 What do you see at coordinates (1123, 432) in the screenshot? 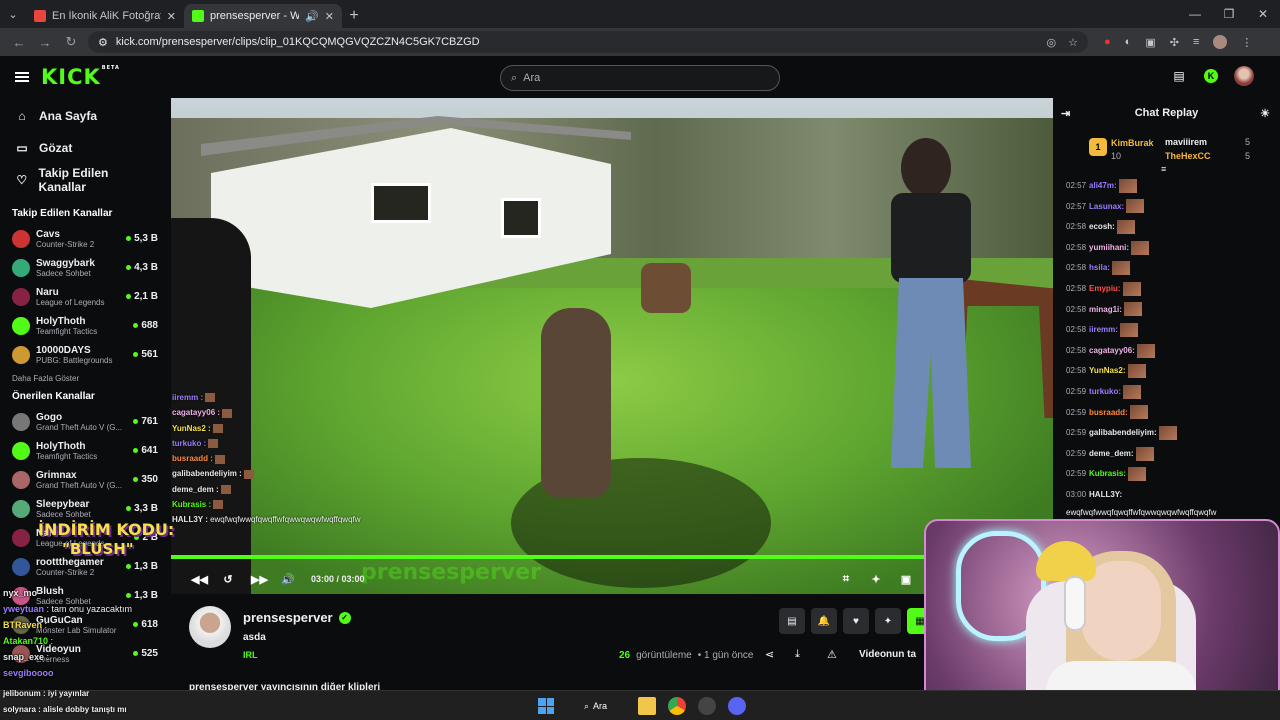
I see `chat-username: galibabendeliyim:` at bounding box center [1123, 432].